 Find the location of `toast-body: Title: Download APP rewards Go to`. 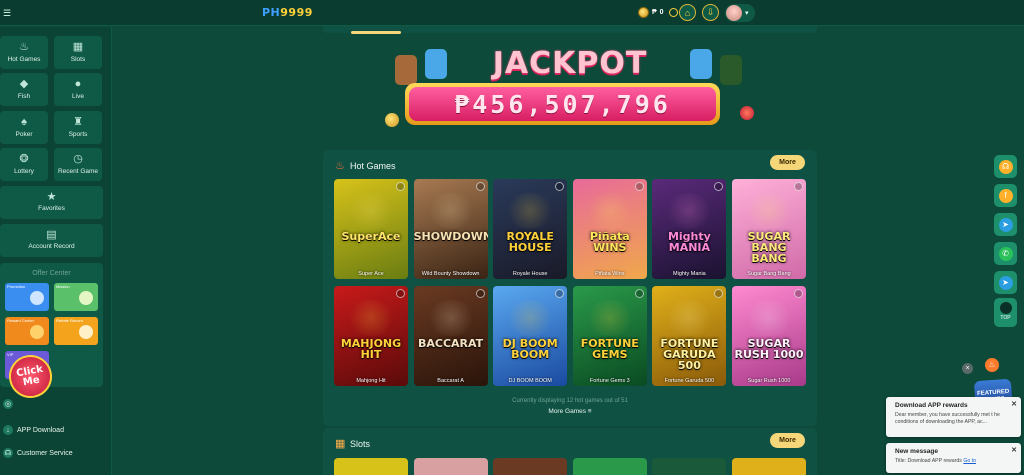

toast-body: Title: Download APP rewards Go to is located at coordinates (958, 461).